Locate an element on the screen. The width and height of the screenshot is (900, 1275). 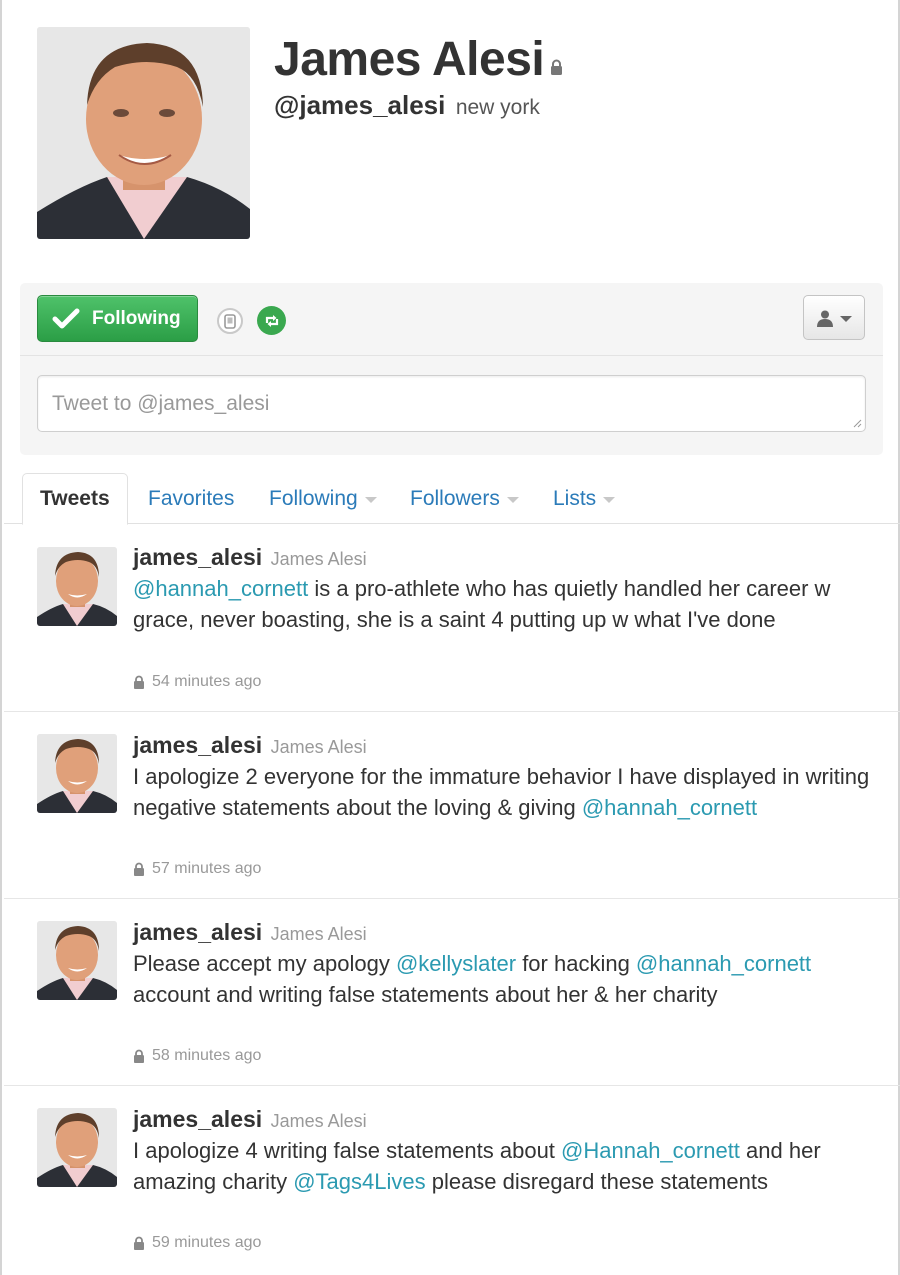
mention-link: @Hannah_cornett is located at coordinates (650, 1150).